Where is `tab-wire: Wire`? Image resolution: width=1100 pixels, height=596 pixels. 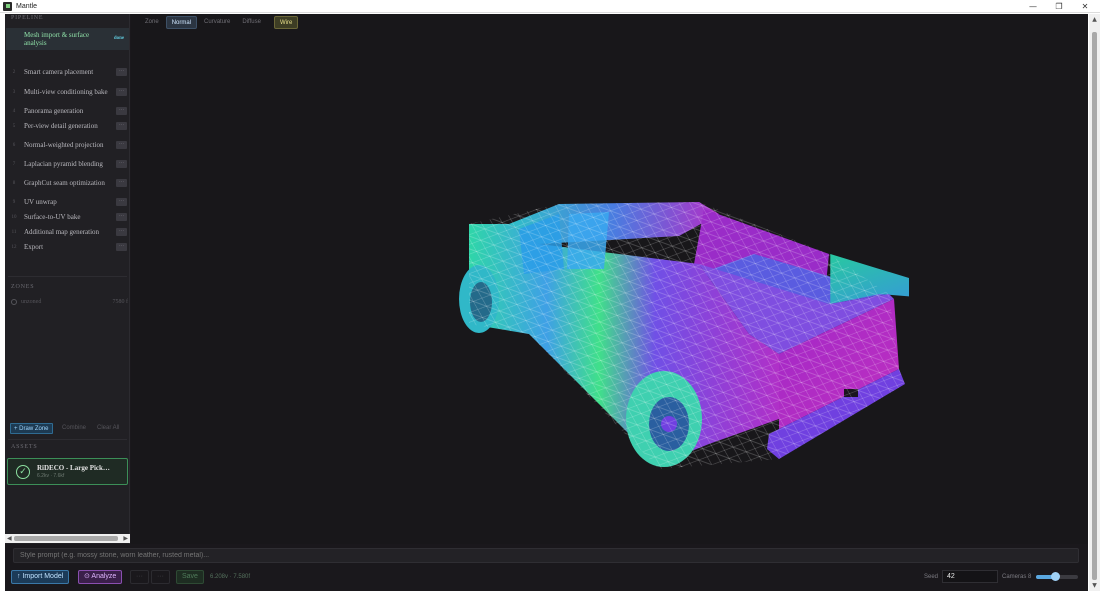 tab-wire: Wire is located at coordinates (286, 22).